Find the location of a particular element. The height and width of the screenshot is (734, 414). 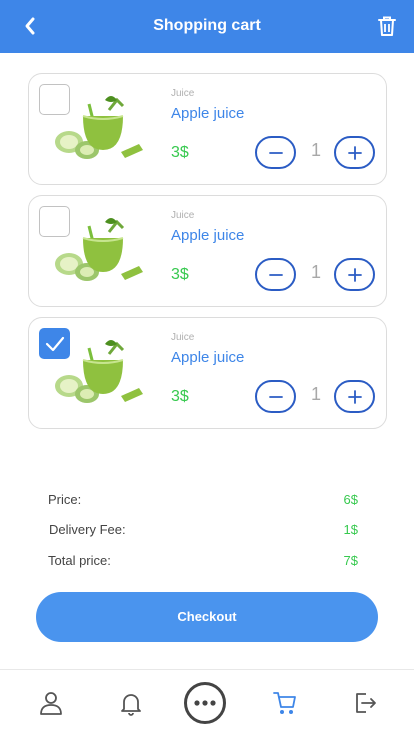

delivery-fee-label: Delivery Fee: is located at coordinates (87, 529).